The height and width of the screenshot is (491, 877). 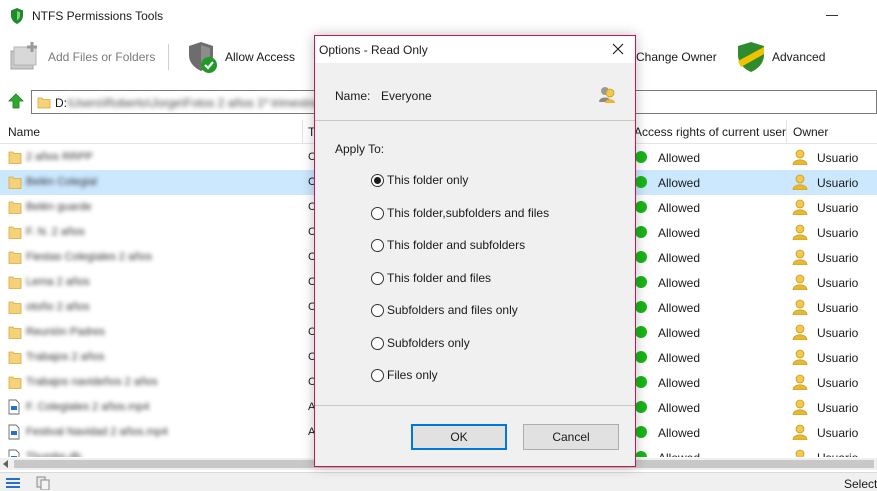 I want to click on ok-button: OK, so click(x=459, y=437).